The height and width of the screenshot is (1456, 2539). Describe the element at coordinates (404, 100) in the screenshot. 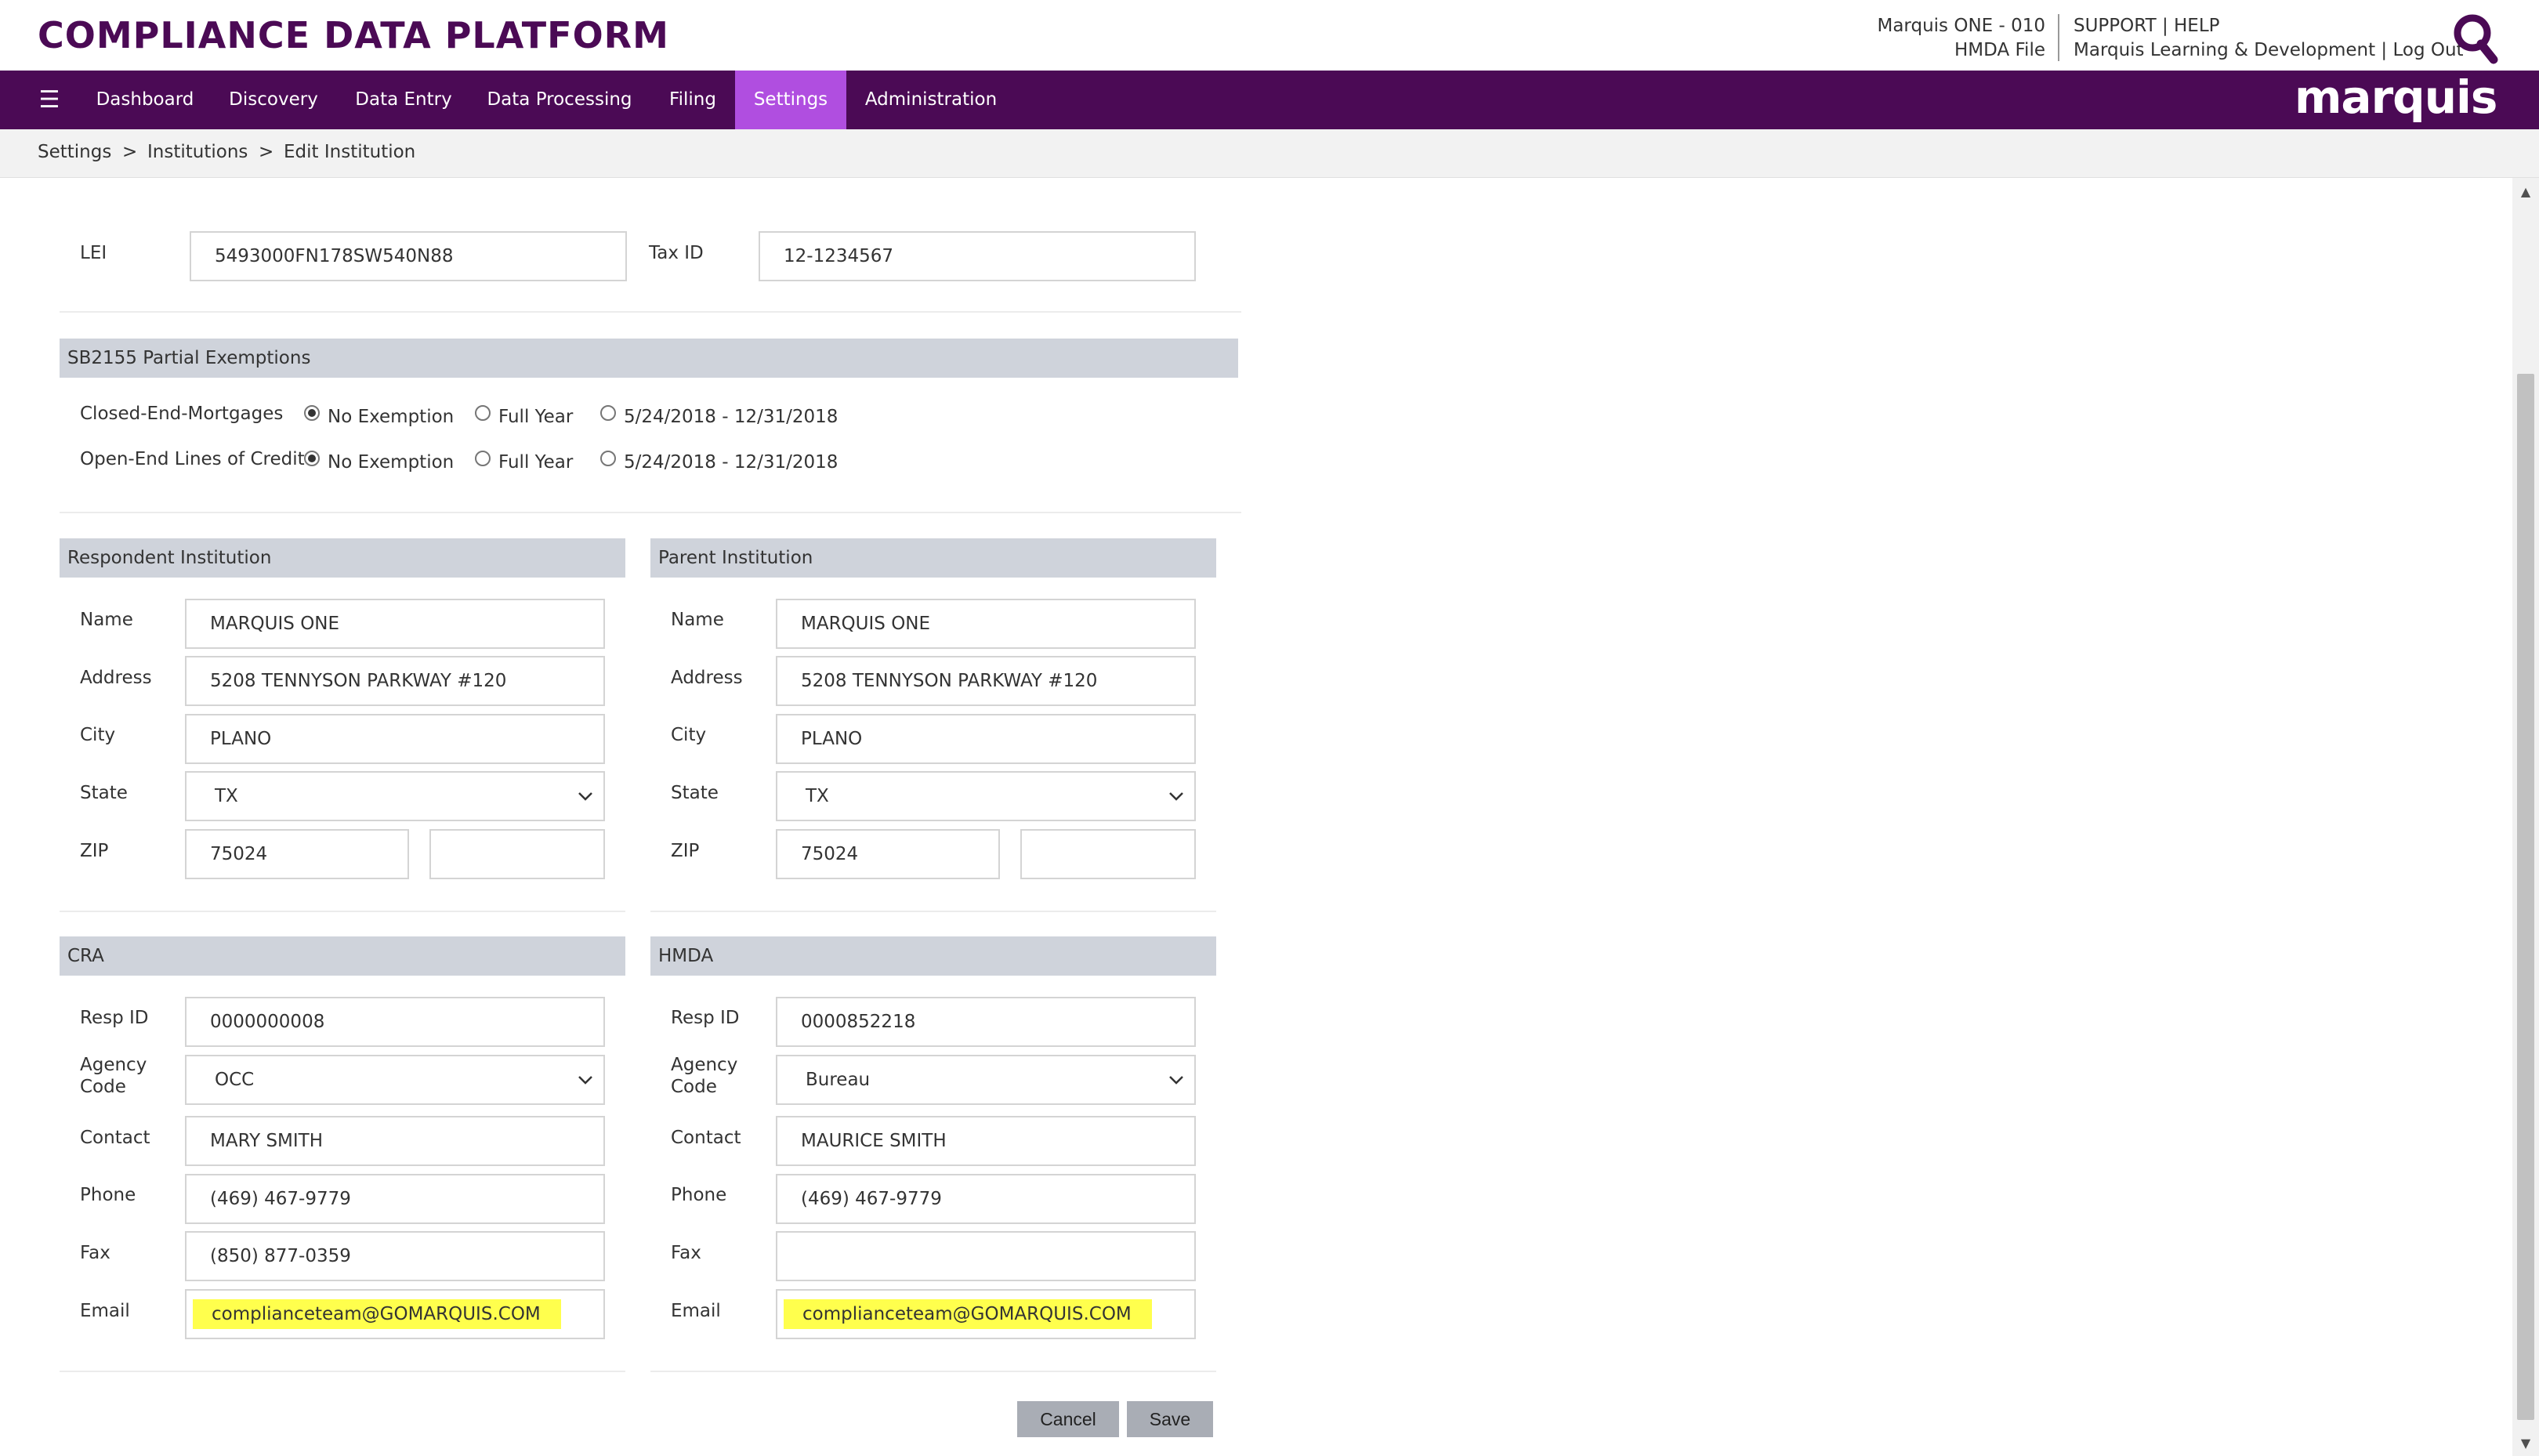

I see `nav-data-entry: Data Entry` at that location.